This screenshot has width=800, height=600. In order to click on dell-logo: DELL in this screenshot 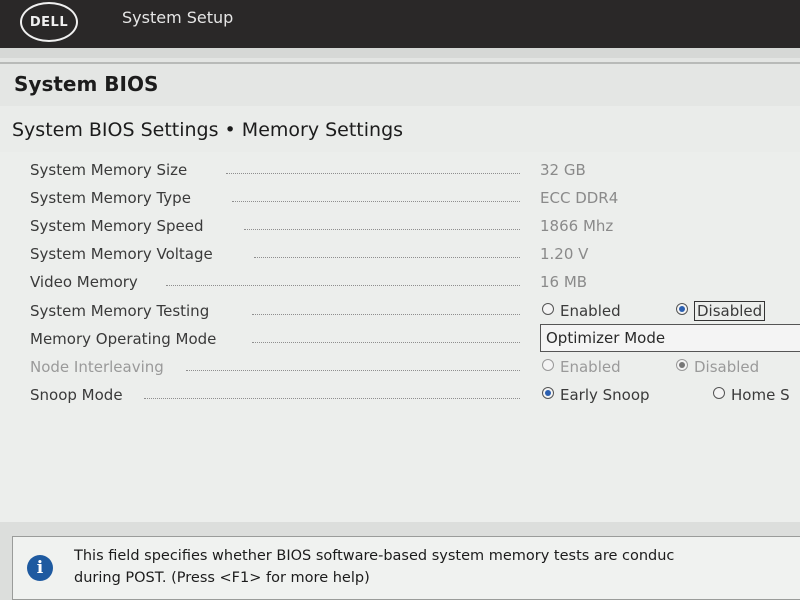, I will do `click(49, 22)`.